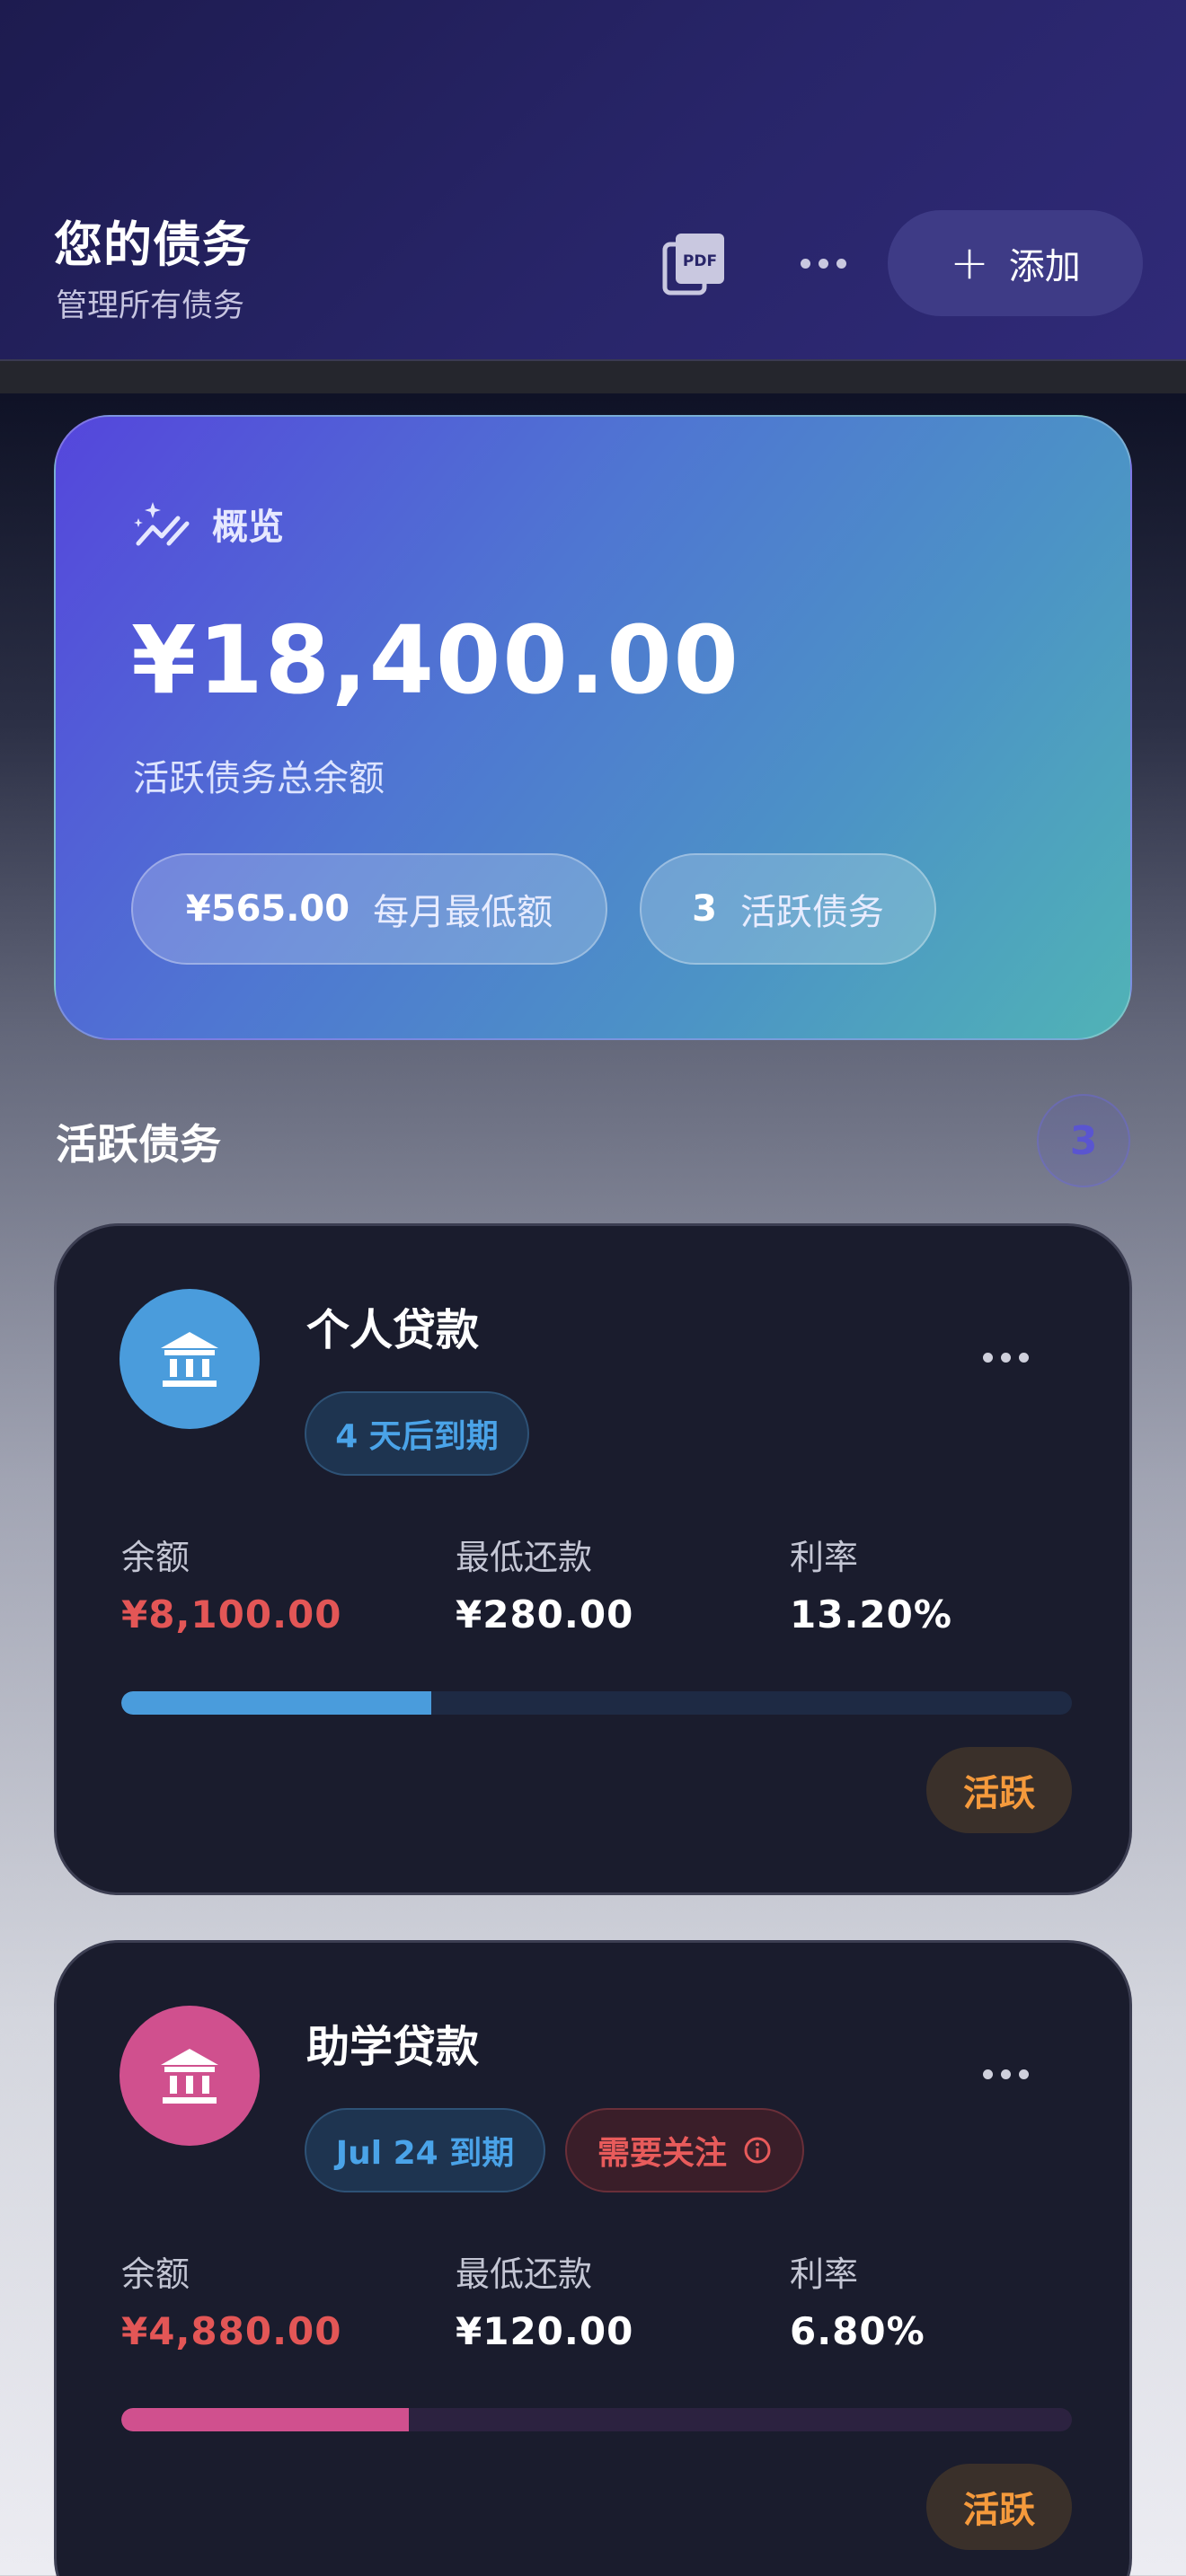 Image resolution: width=1186 pixels, height=2576 pixels. I want to click on header-divider, so click(593, 377).